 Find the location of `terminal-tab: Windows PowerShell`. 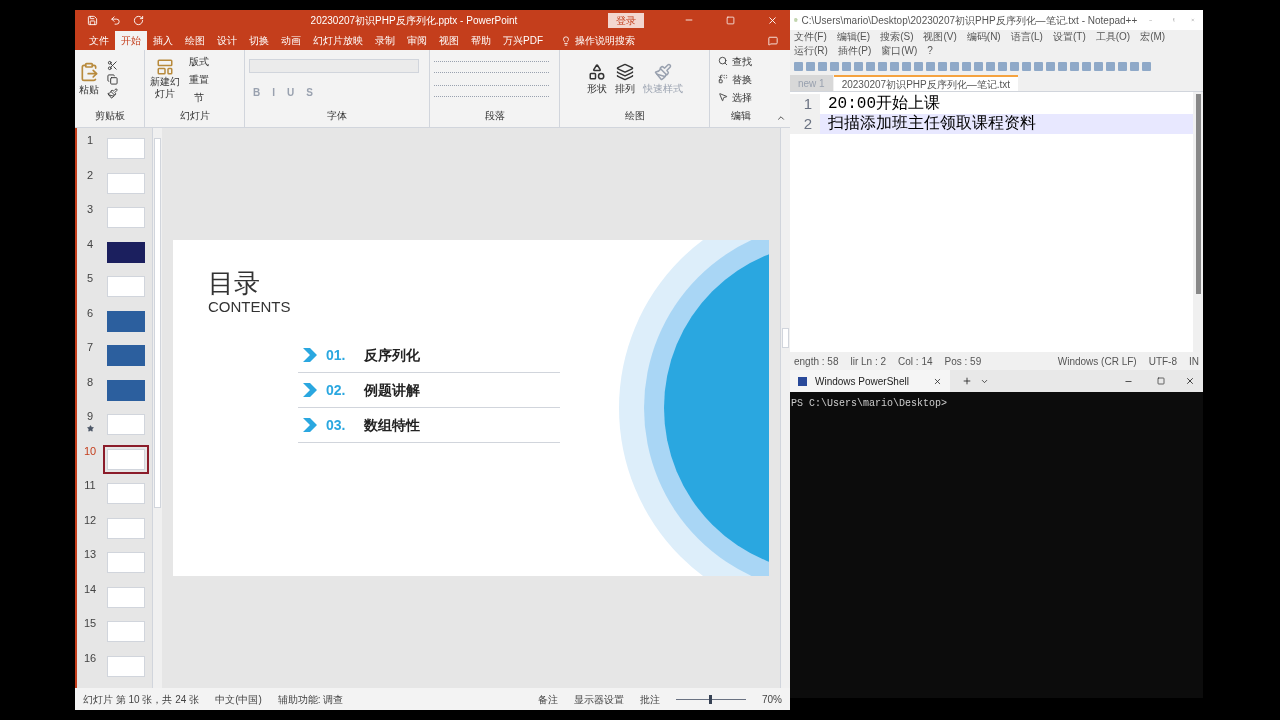

terminal-tab: Windows PowerShell is located at coordinates (870, 381).